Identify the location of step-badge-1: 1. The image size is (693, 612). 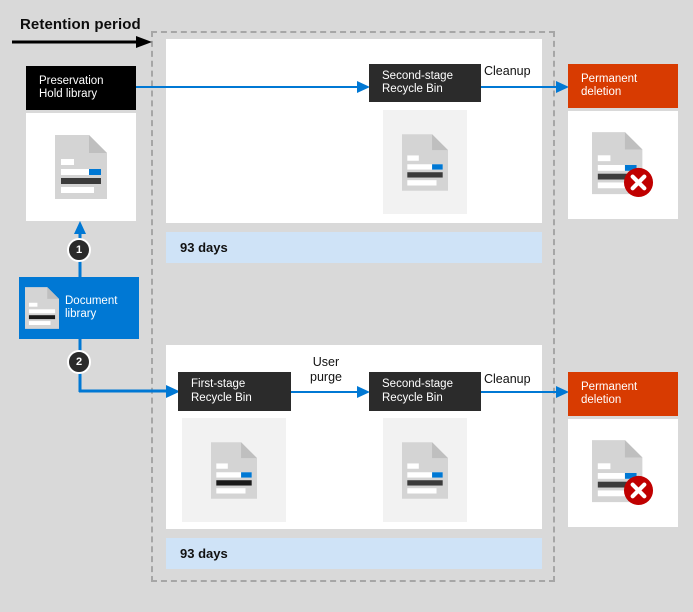
(79, 250).